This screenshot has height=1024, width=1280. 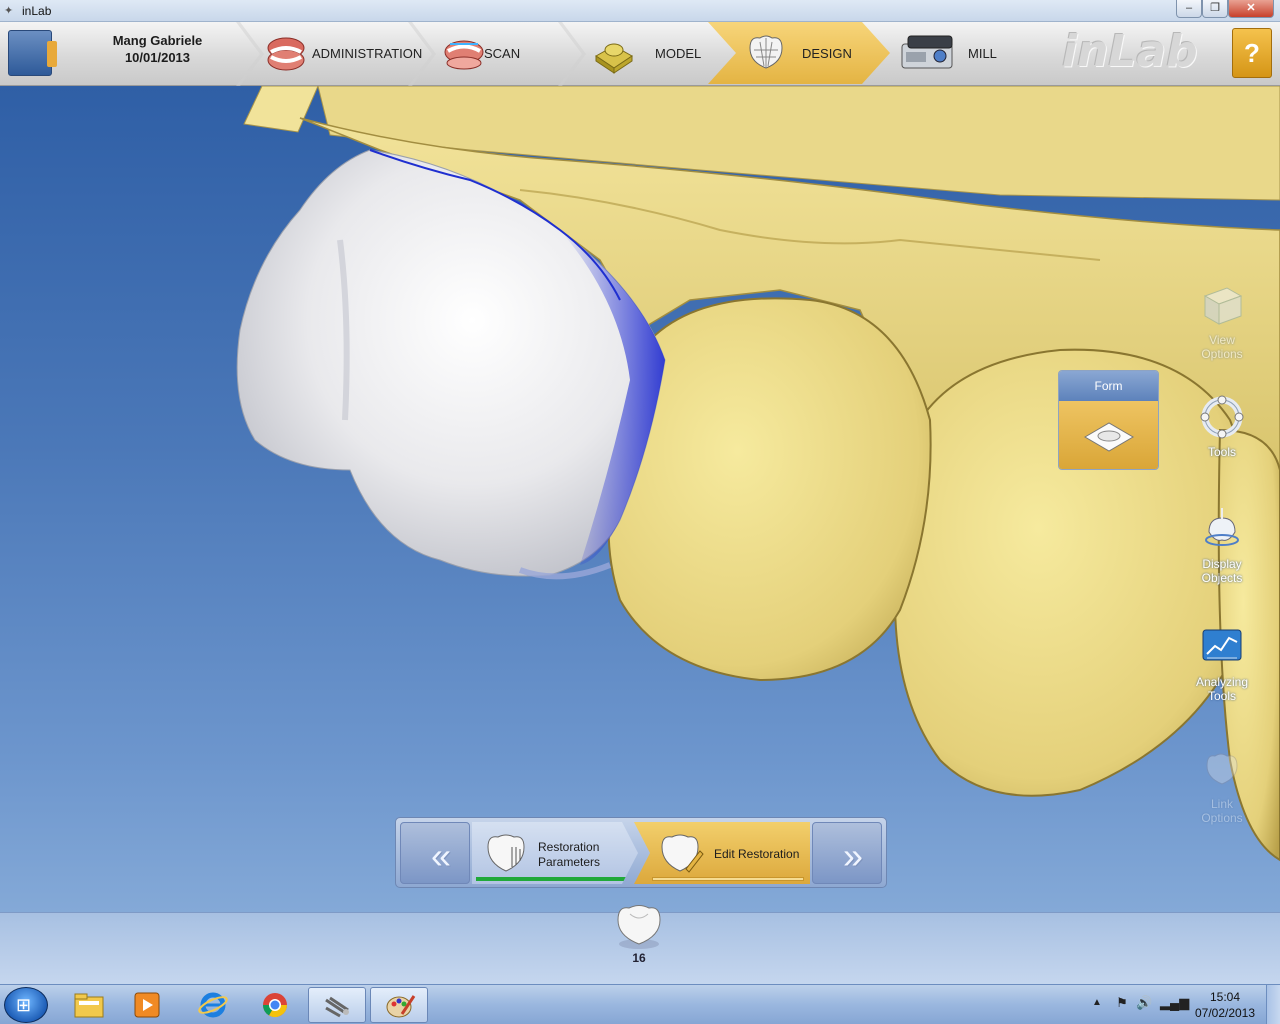 I want to click on tools-label: Tools, so click(x=1221, y=452).